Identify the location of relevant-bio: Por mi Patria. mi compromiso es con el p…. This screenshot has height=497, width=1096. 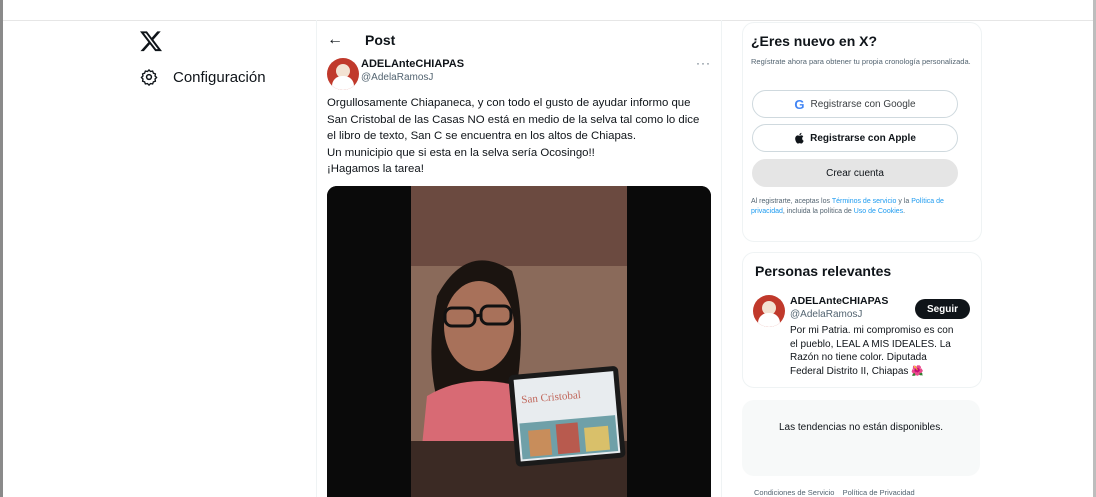
(872, 351).